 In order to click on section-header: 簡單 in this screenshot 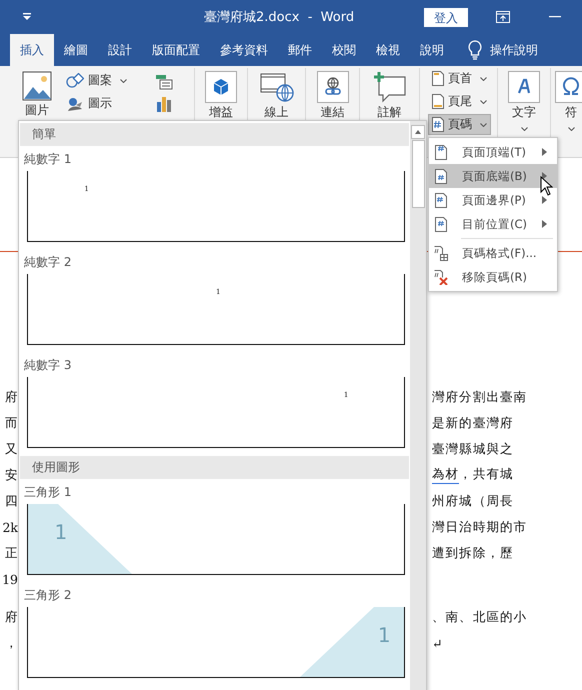, I will do `click(214, 134)`.